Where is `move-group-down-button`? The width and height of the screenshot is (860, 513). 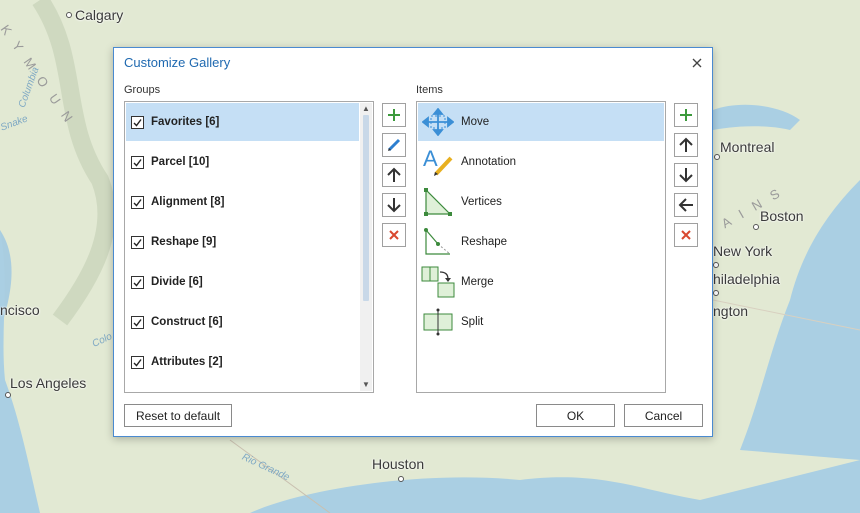
move-group-down-button is located at coordinates (394, 205).